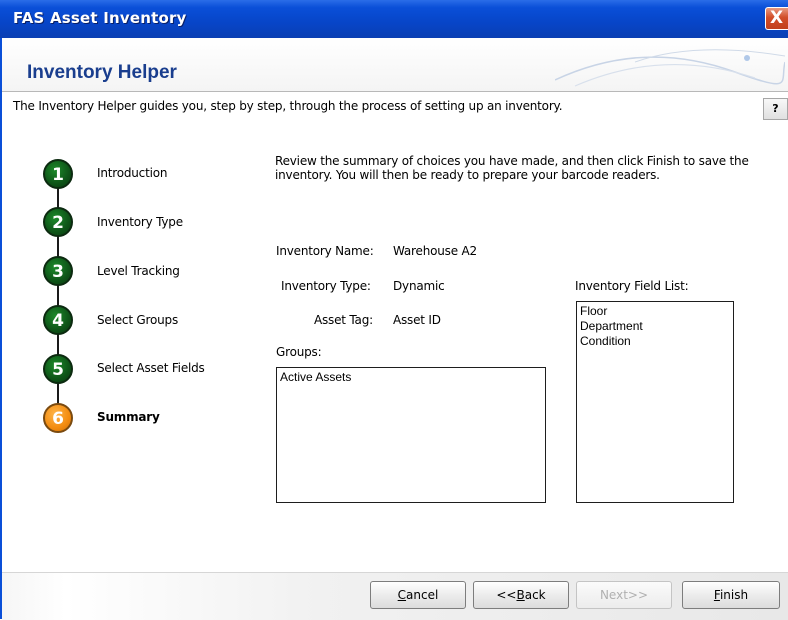 The image size is (788, 620). I want to click on back-label: ack, so click(535, 595).